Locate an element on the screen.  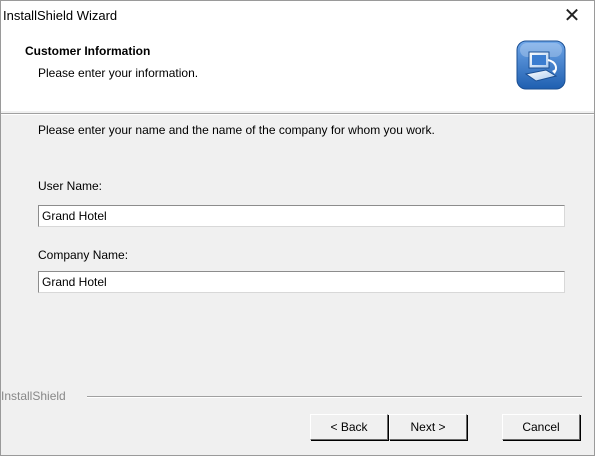
user-name-label: User Name: is located at coordinates (70, 186).